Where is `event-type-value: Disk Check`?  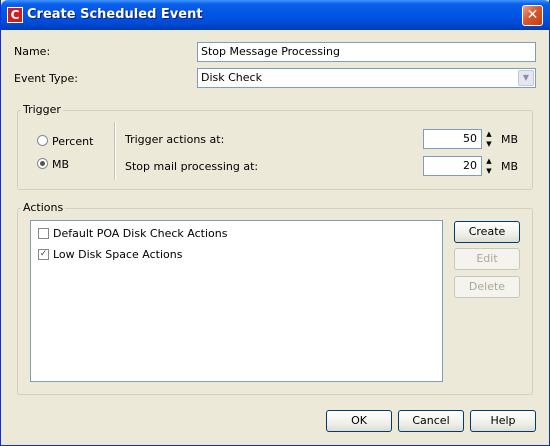 event-type-value: Disk Check is located at coordinates (231, 77).